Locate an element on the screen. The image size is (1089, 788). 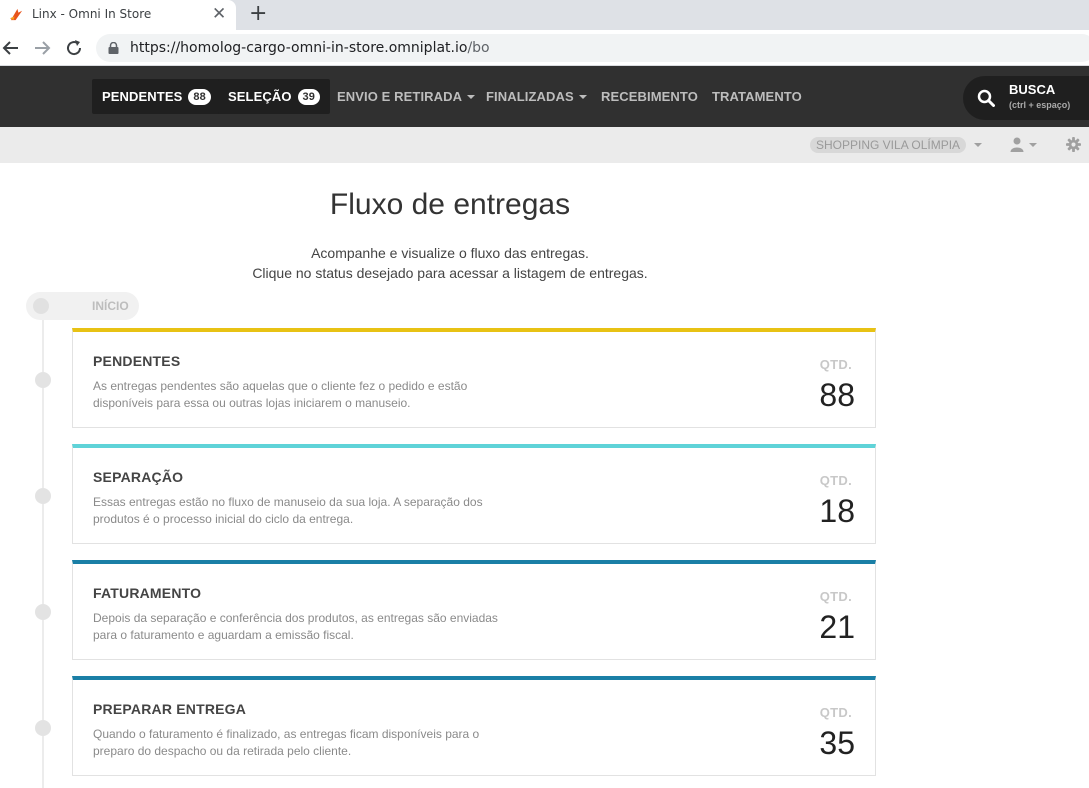
nav-selecao-badge: 39 is located at coordinates (308, 96).